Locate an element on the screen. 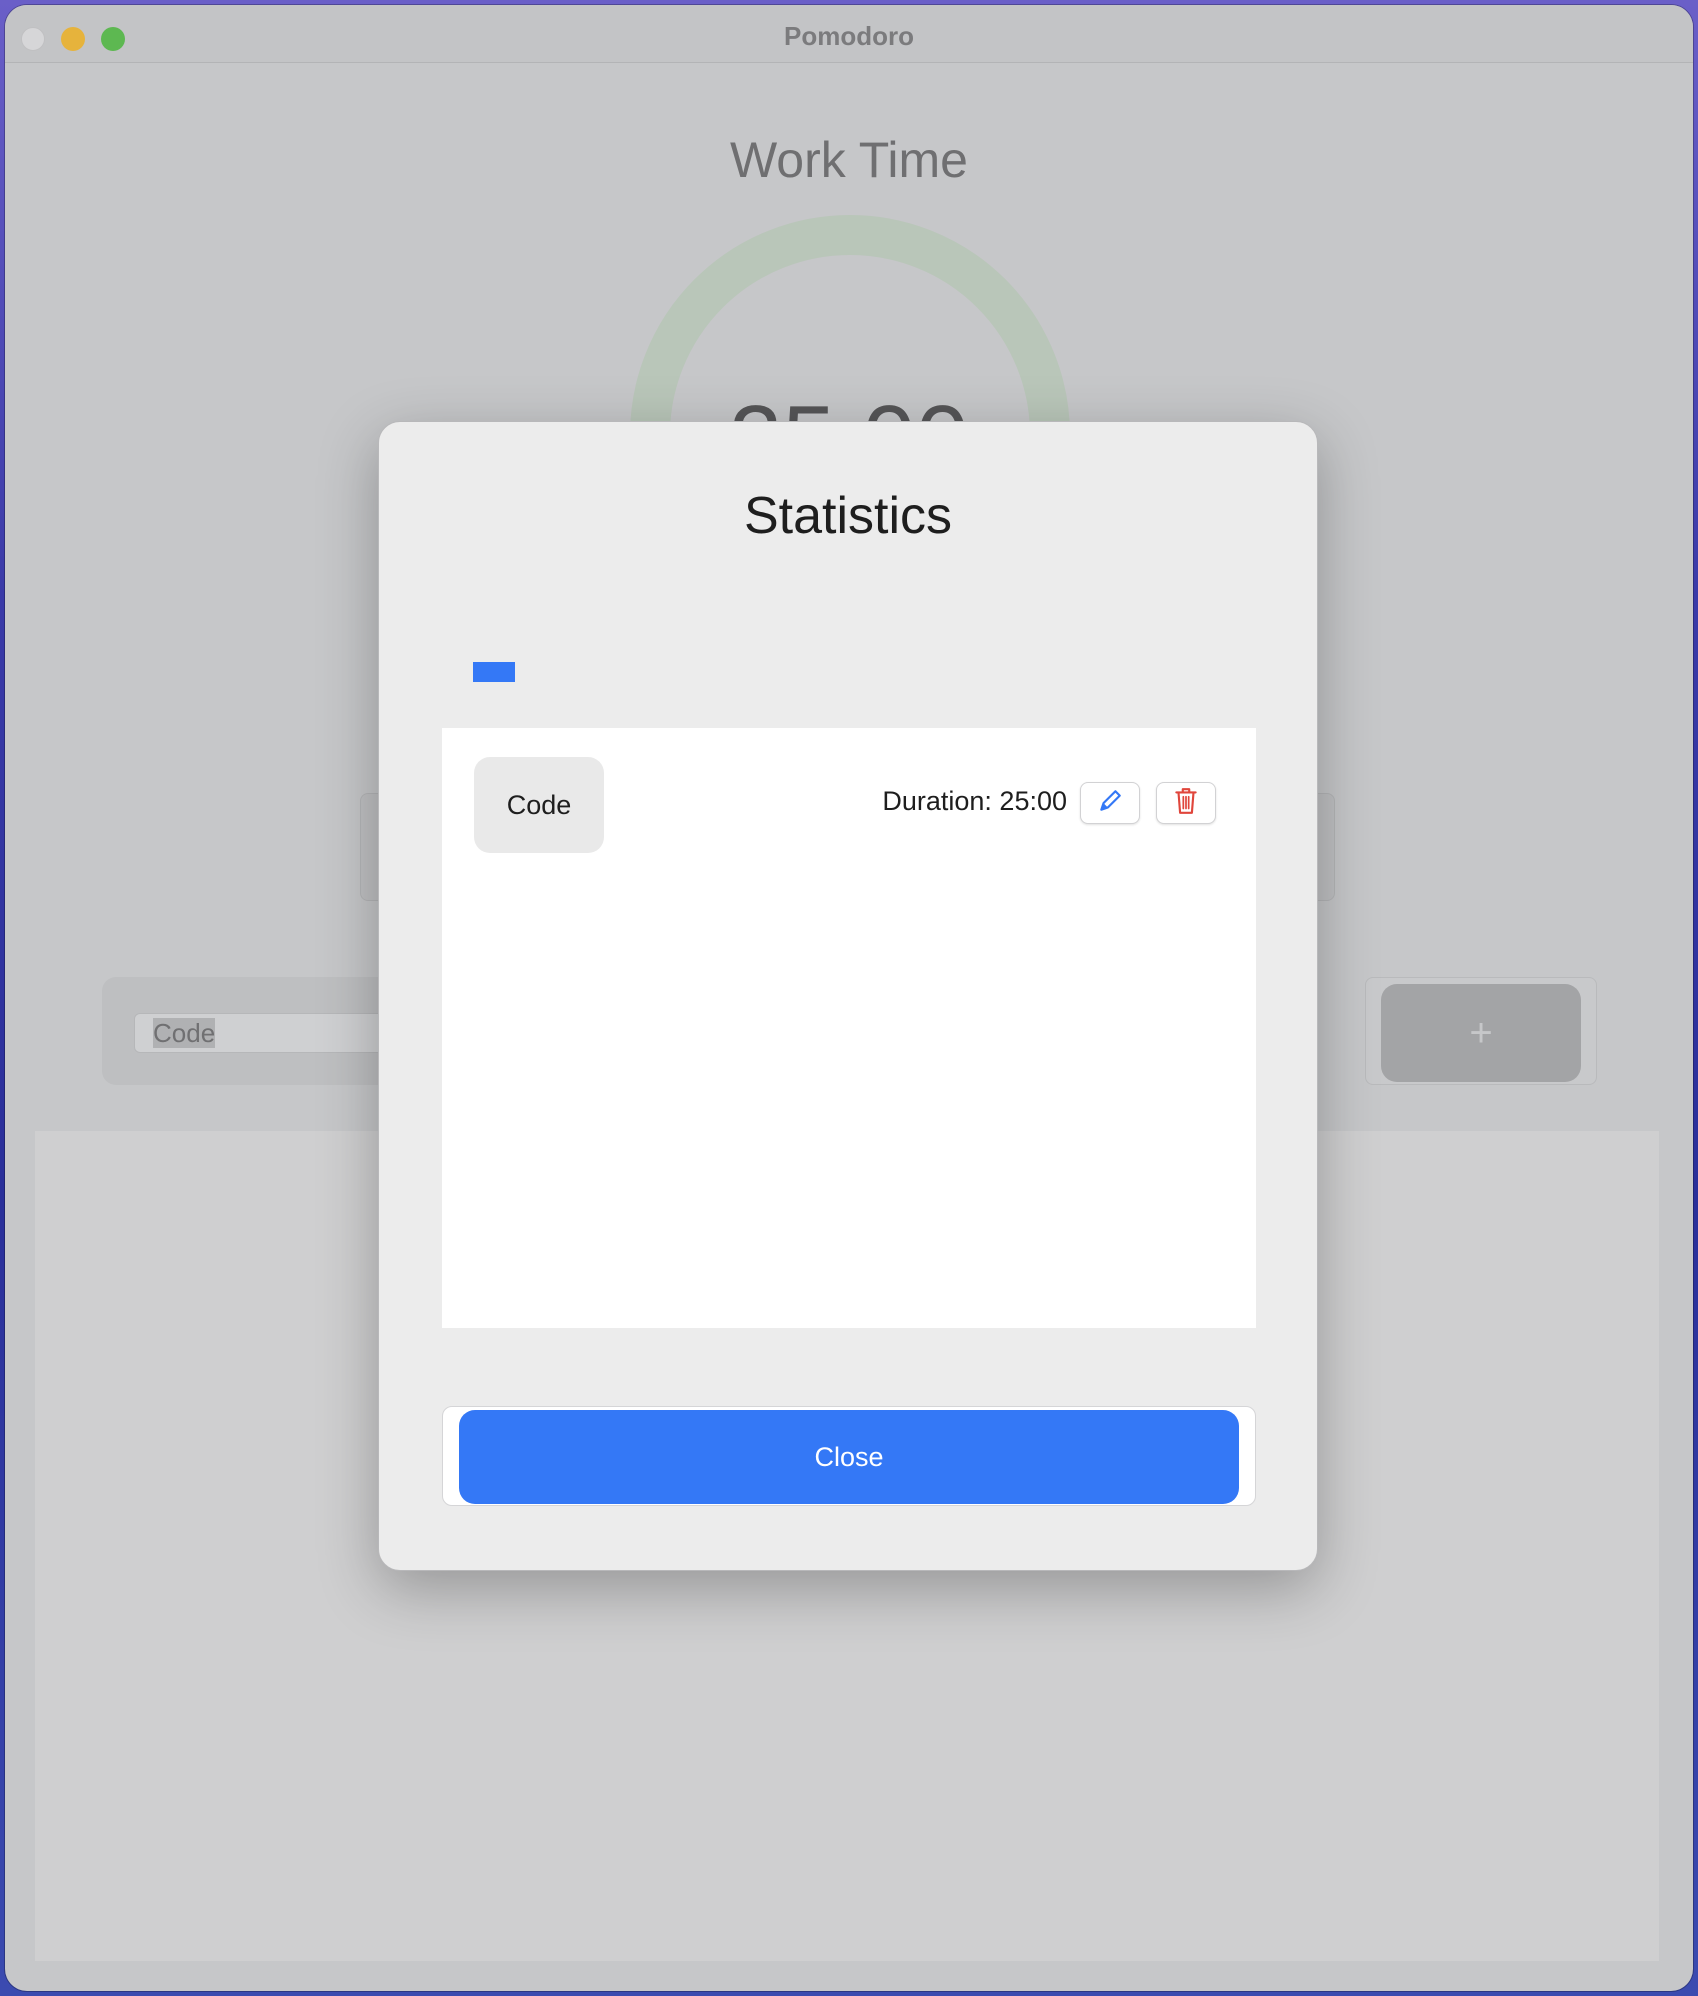  chart-legend-swatch is located at coordinates (494, 672).